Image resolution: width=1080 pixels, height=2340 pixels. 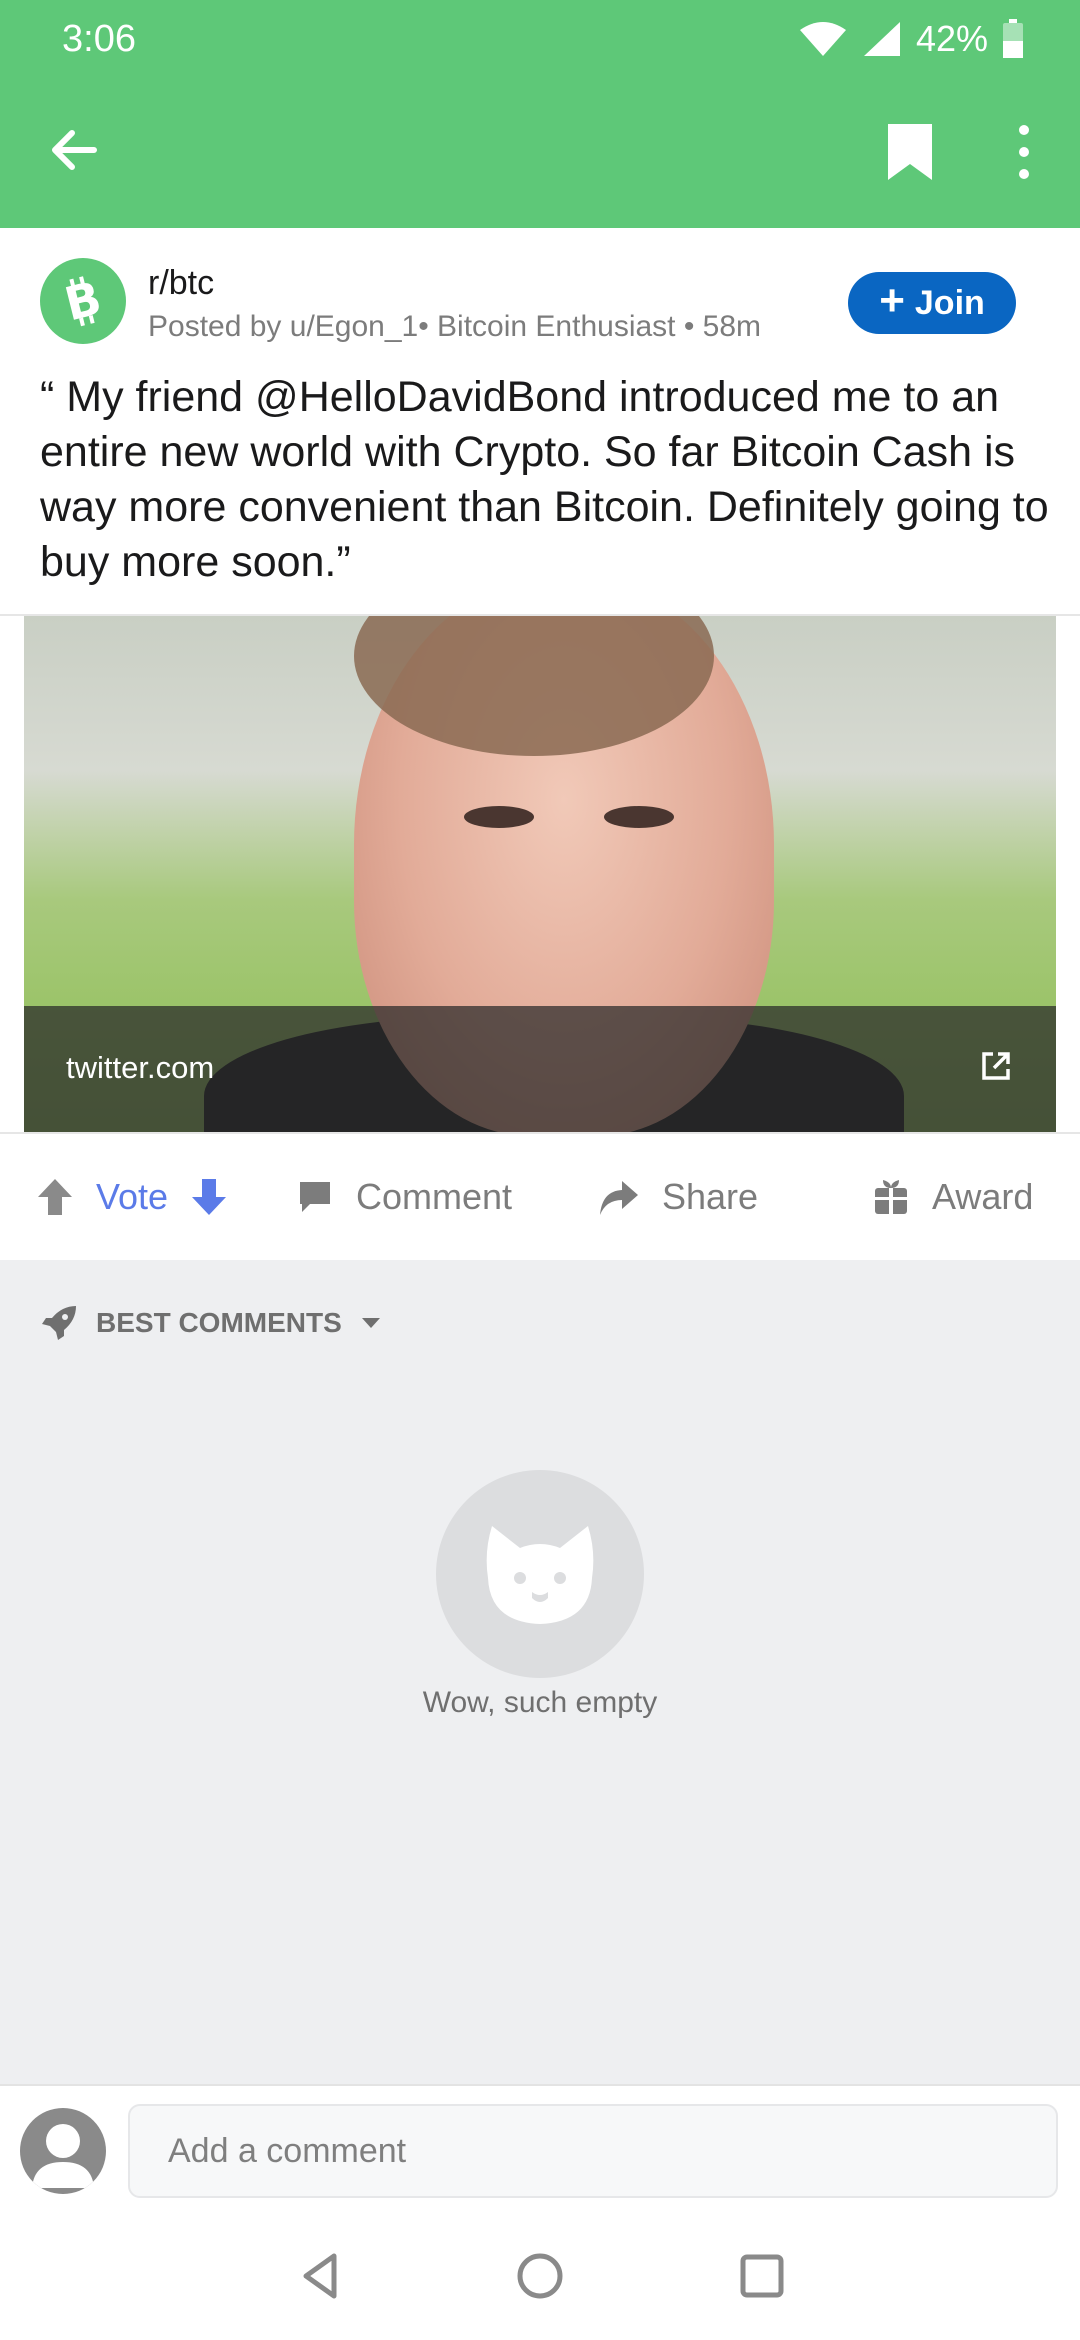 I want to click on bitcoin-icon: B, so click(x=82, y=301).